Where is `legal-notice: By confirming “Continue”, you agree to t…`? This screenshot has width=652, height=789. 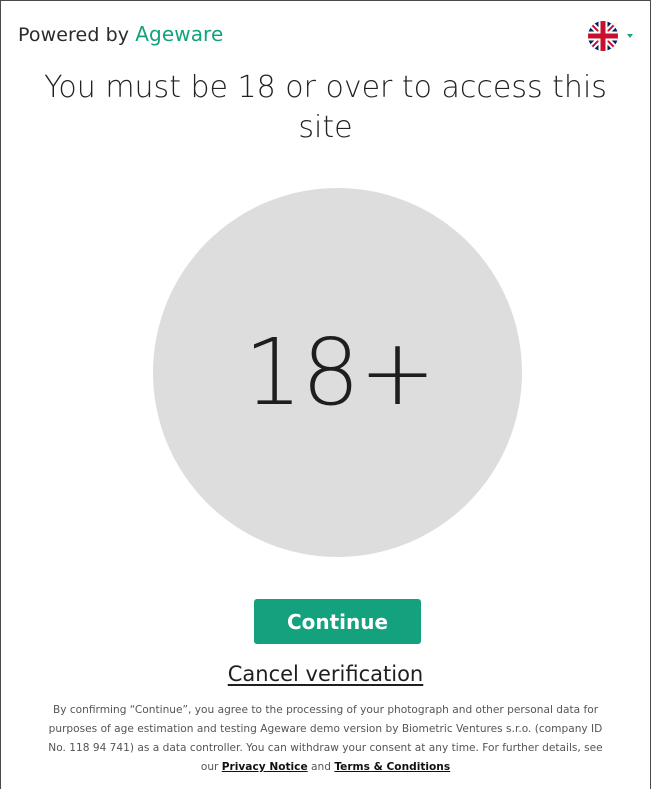
legal-notice: By confirming “Continue”, you agree to t… is located at coordinates (325, 739).